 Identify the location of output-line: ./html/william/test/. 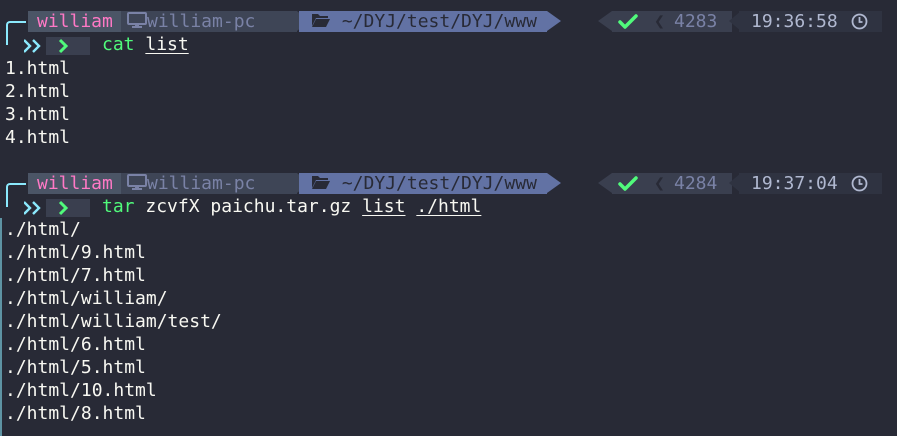
(113, 321).